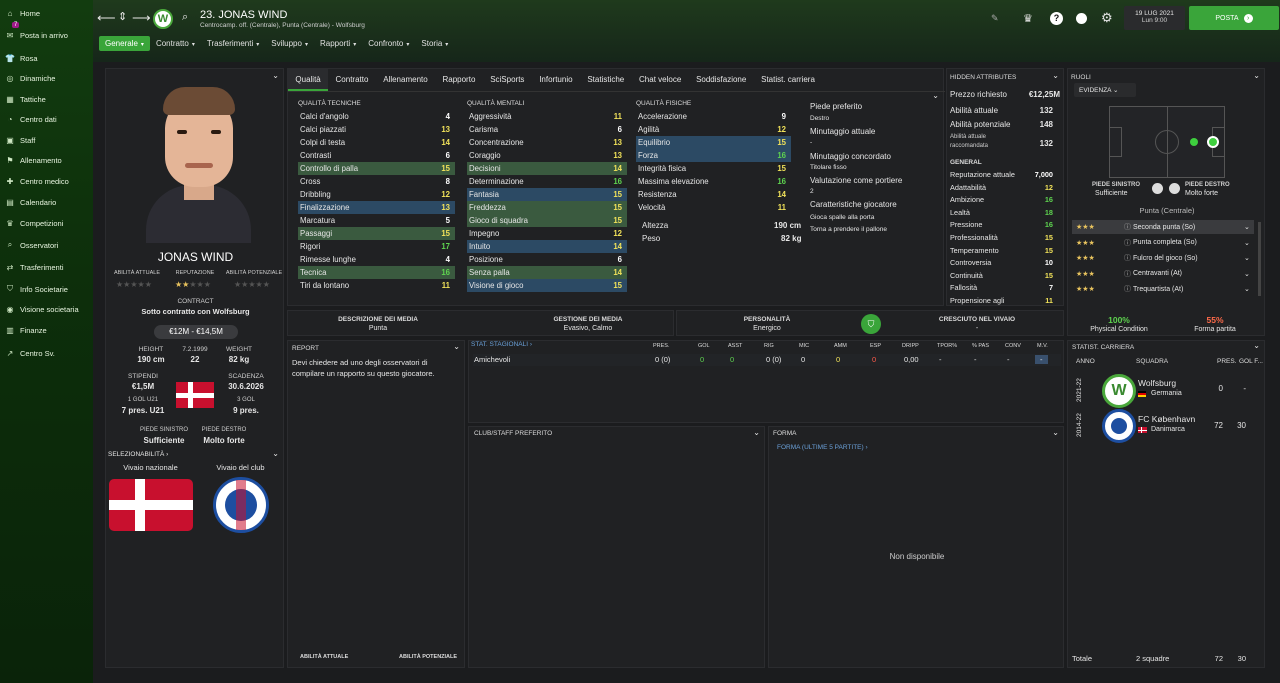 The width and height of the screenshot is (1280, 683). Describe the element at coordinates (175, 43) in the screenshot. I see `tab-1: Contratto ▾` at that location.